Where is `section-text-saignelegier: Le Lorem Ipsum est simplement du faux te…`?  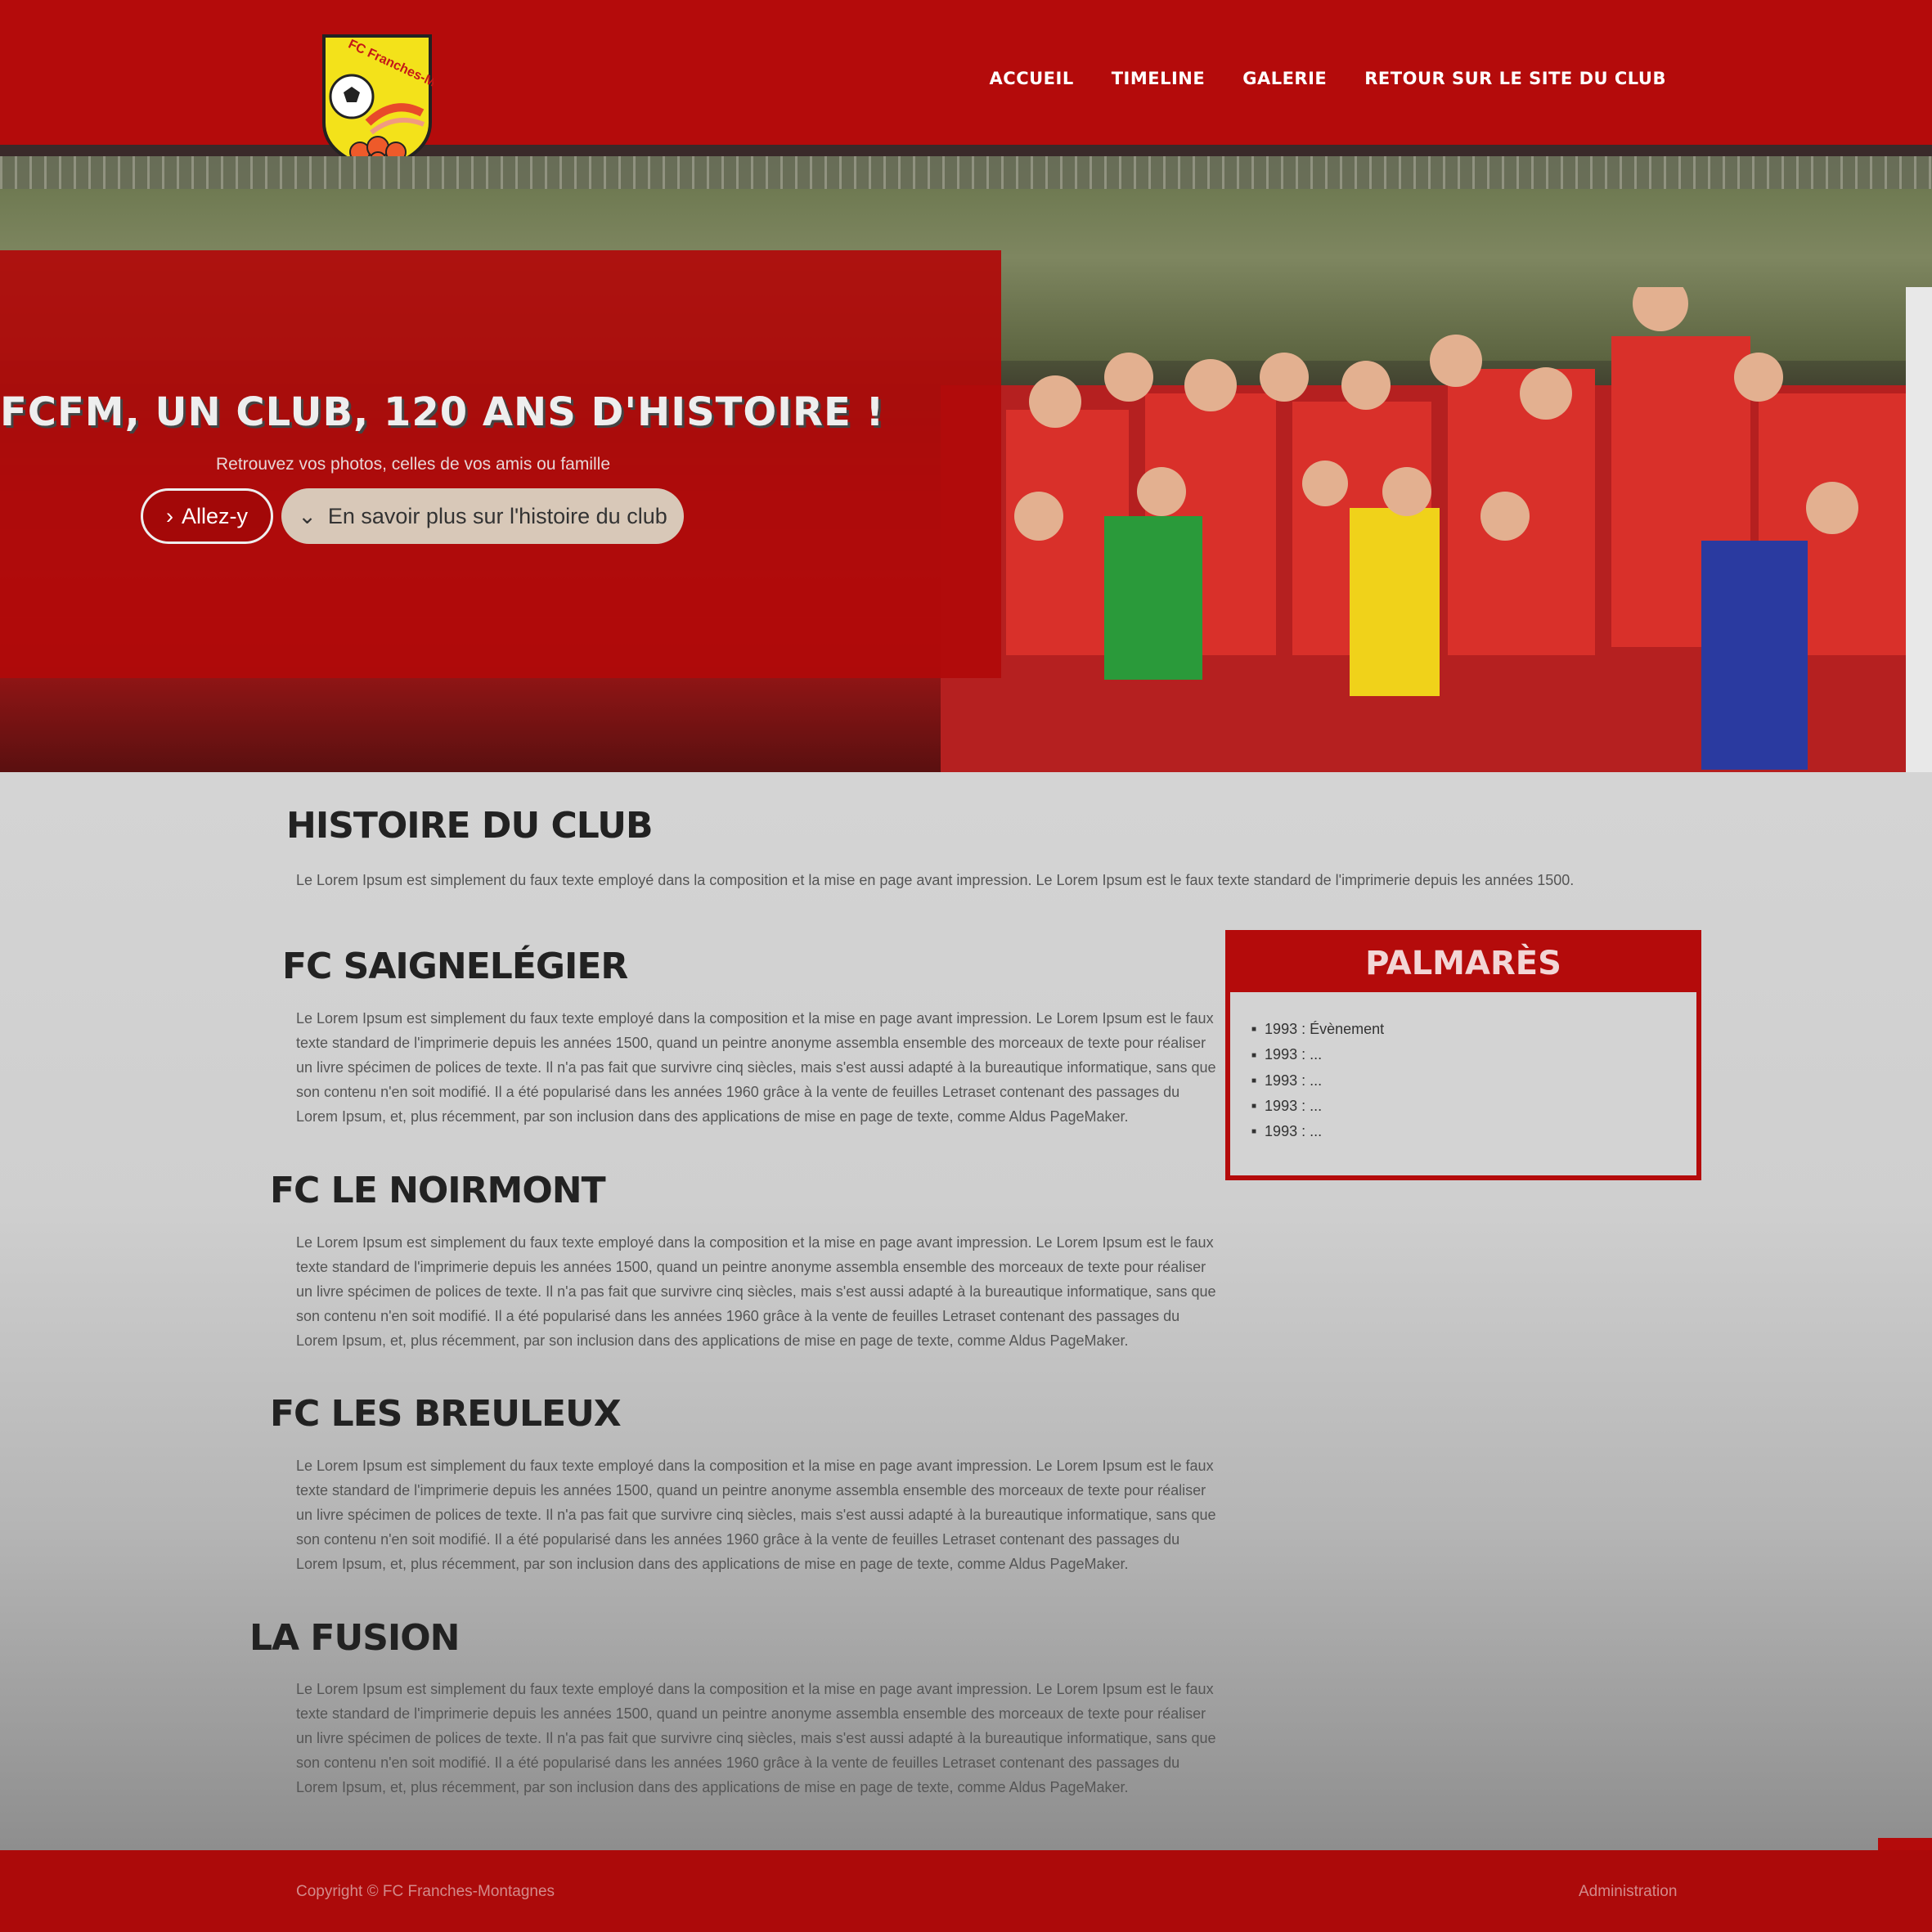 section-text-saignelegier: Le Lorem Ipsum est simplement du faux te… is located at coordinates (756, 1067).